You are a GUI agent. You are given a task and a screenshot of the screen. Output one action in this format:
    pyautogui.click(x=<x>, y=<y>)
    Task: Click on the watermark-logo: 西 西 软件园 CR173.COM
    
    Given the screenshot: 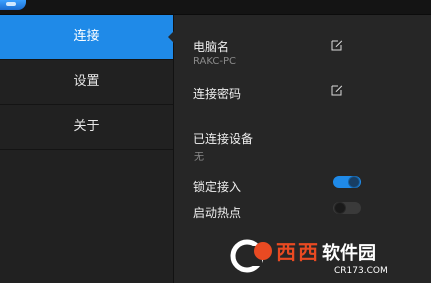 What is the action you would take?
    pyautogui.click(x=309, y=257)
    